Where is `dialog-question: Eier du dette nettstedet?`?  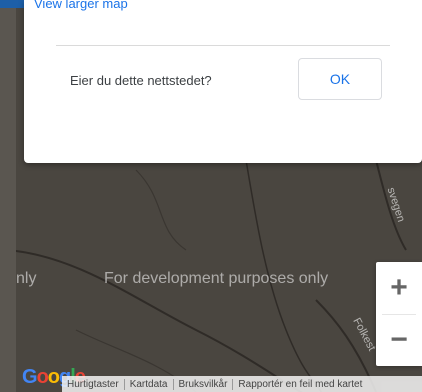 dialog-question: Eier du dette nettstedet? is located at coordinates (141, 80).